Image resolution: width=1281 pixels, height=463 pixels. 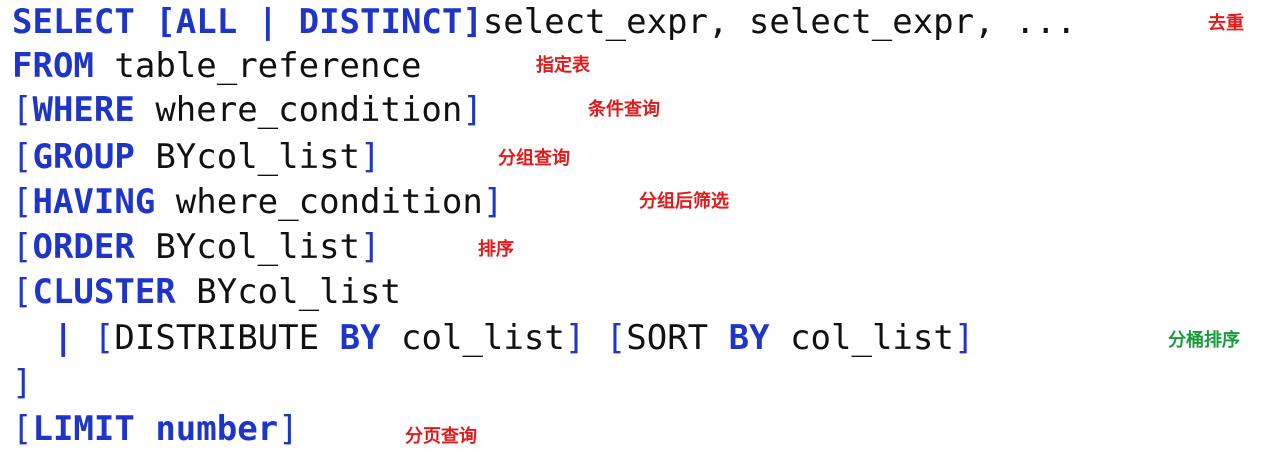 What do you see at coordinates (83, 157) in the screenshot?
I see `group-keyword: GROUP` at bounding box center [83, 157].